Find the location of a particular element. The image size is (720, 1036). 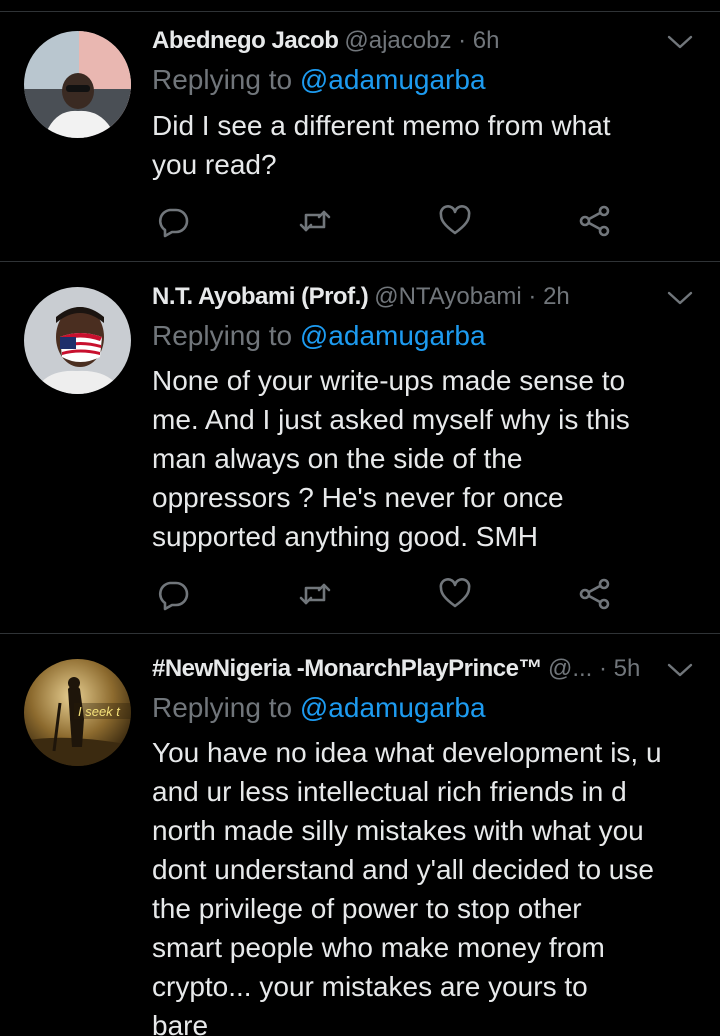

tweet-text-line: smart people who make money from is located at coordinates (378, 947).